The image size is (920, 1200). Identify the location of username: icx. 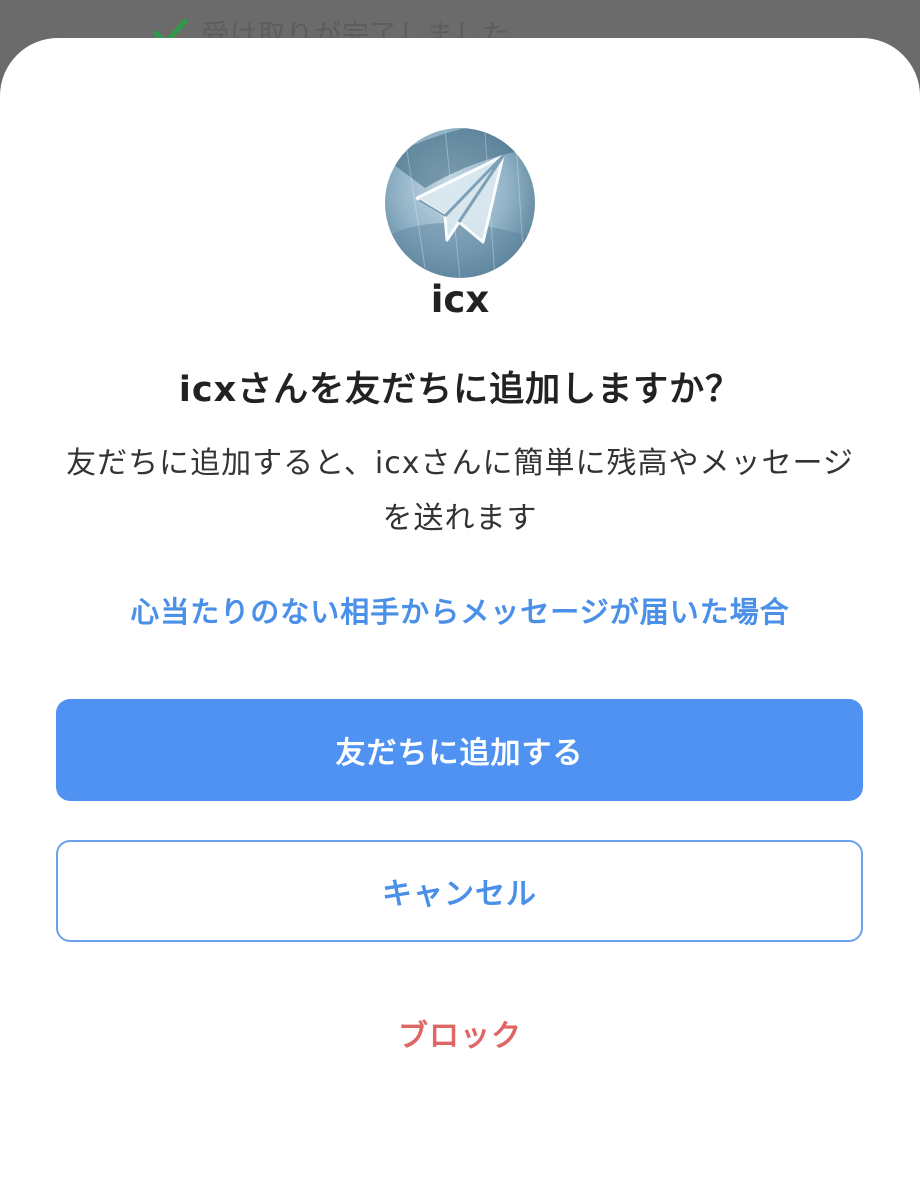
(460, 299).